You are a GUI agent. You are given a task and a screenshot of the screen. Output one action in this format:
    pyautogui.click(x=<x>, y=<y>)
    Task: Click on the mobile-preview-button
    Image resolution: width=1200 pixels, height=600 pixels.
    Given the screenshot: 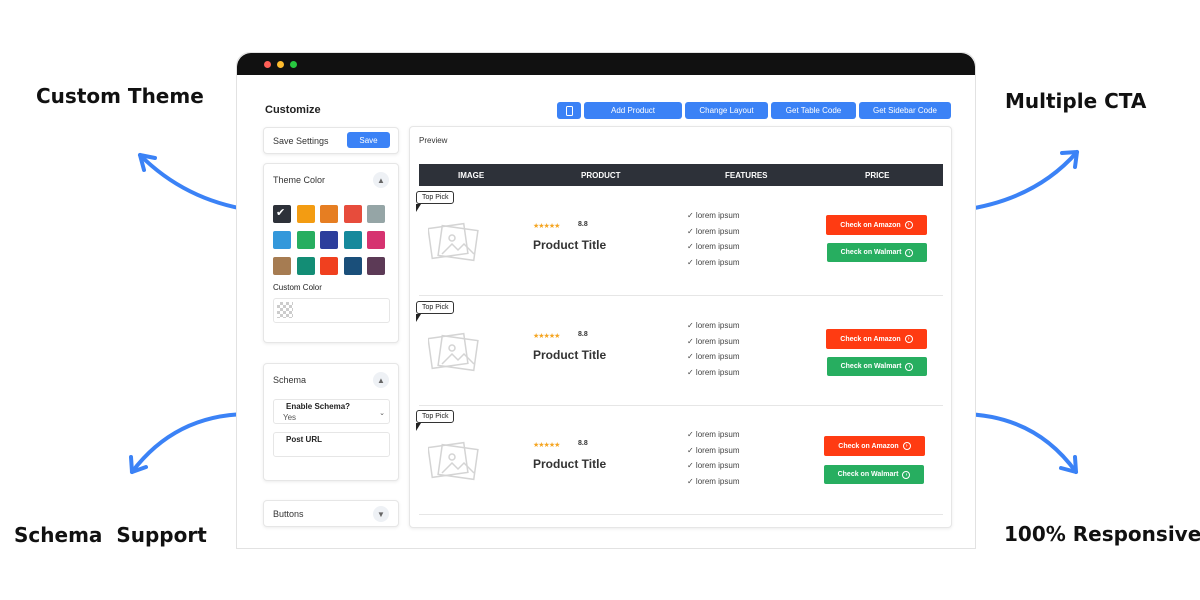 What is the action you would take?
    pyautogui.click(x=569, y=110)
    